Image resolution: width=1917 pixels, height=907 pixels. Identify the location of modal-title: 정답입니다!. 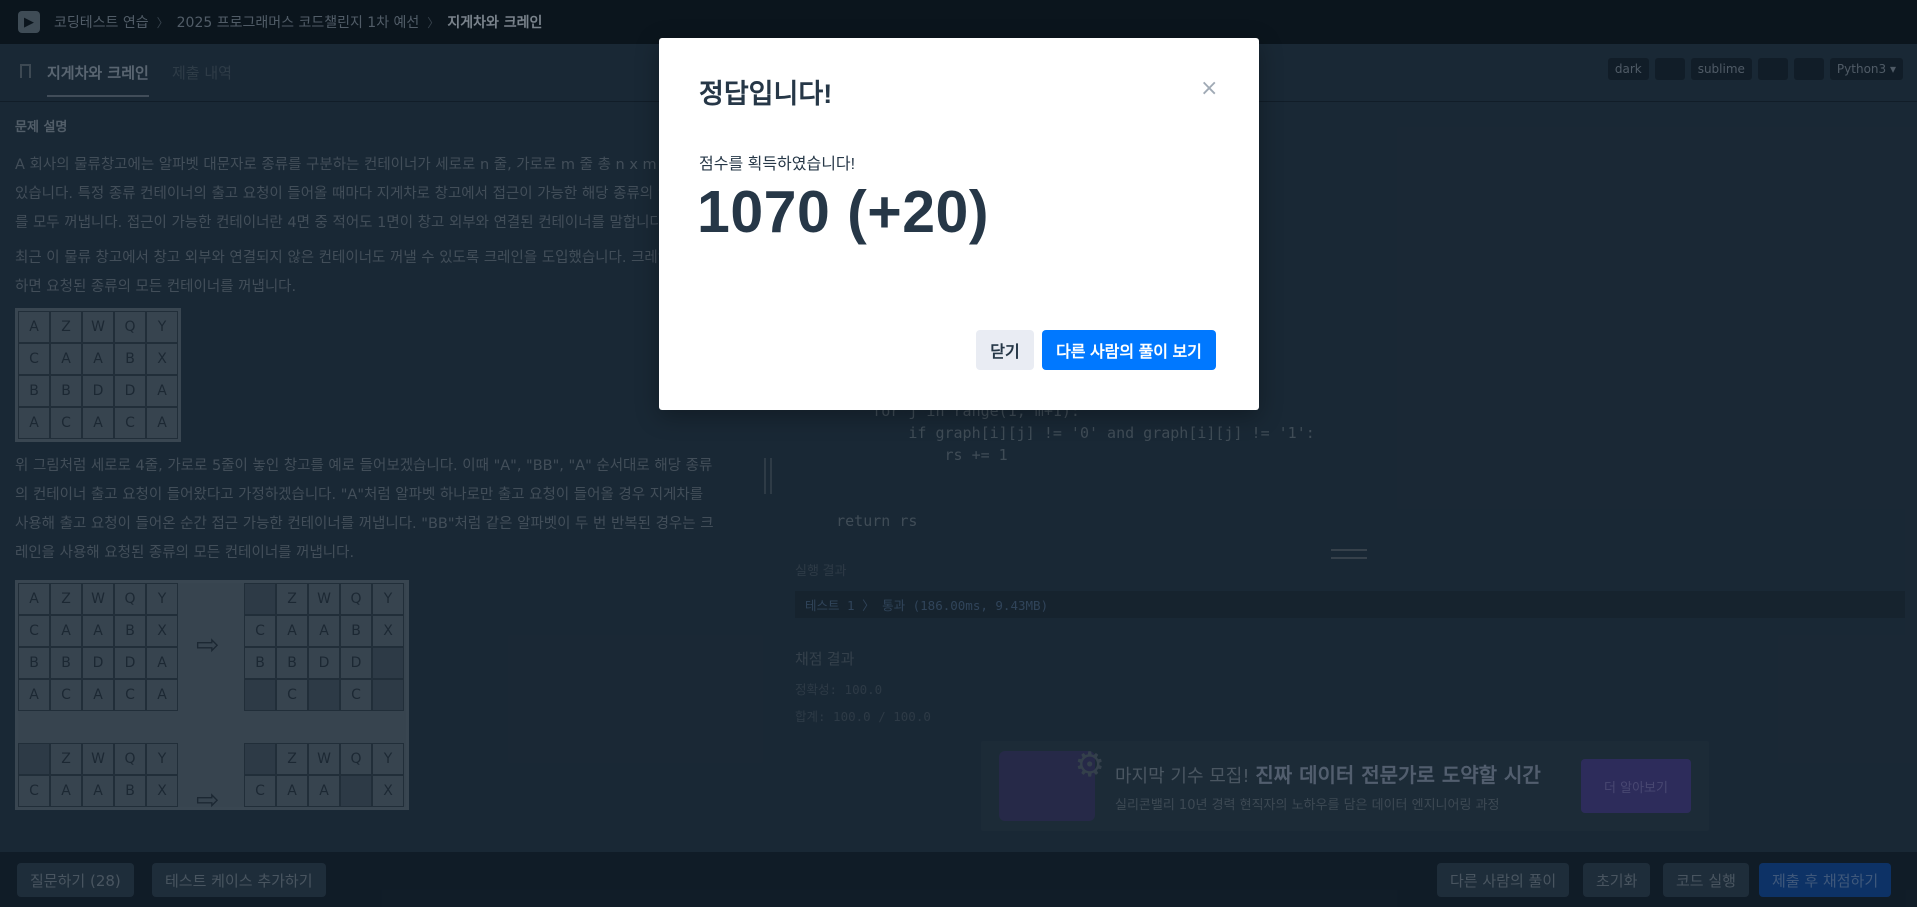
(766, 94).